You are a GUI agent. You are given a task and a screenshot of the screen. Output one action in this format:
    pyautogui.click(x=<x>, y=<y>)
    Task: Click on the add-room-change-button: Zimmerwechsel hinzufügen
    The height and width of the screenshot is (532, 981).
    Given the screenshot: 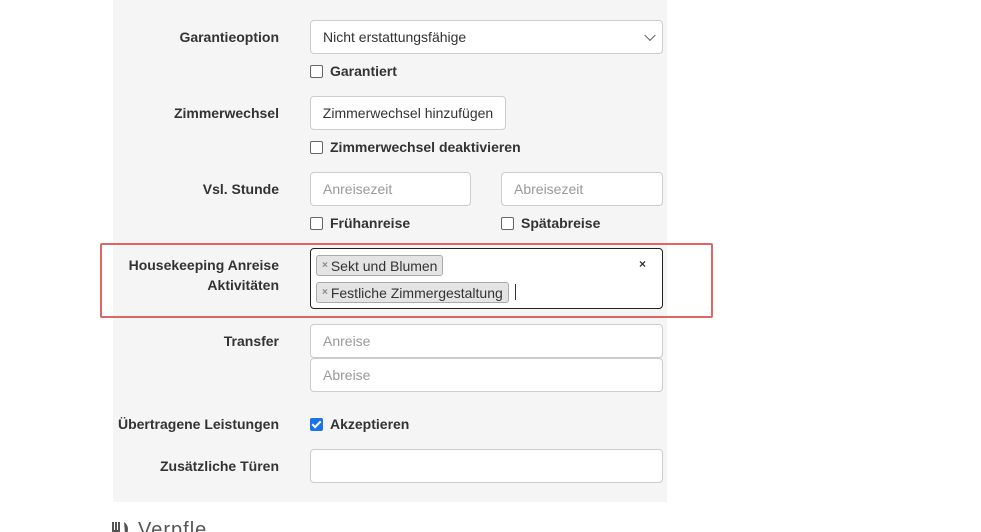 What is the action you would take?
    pyautogui.click(x=408, y=113)
    